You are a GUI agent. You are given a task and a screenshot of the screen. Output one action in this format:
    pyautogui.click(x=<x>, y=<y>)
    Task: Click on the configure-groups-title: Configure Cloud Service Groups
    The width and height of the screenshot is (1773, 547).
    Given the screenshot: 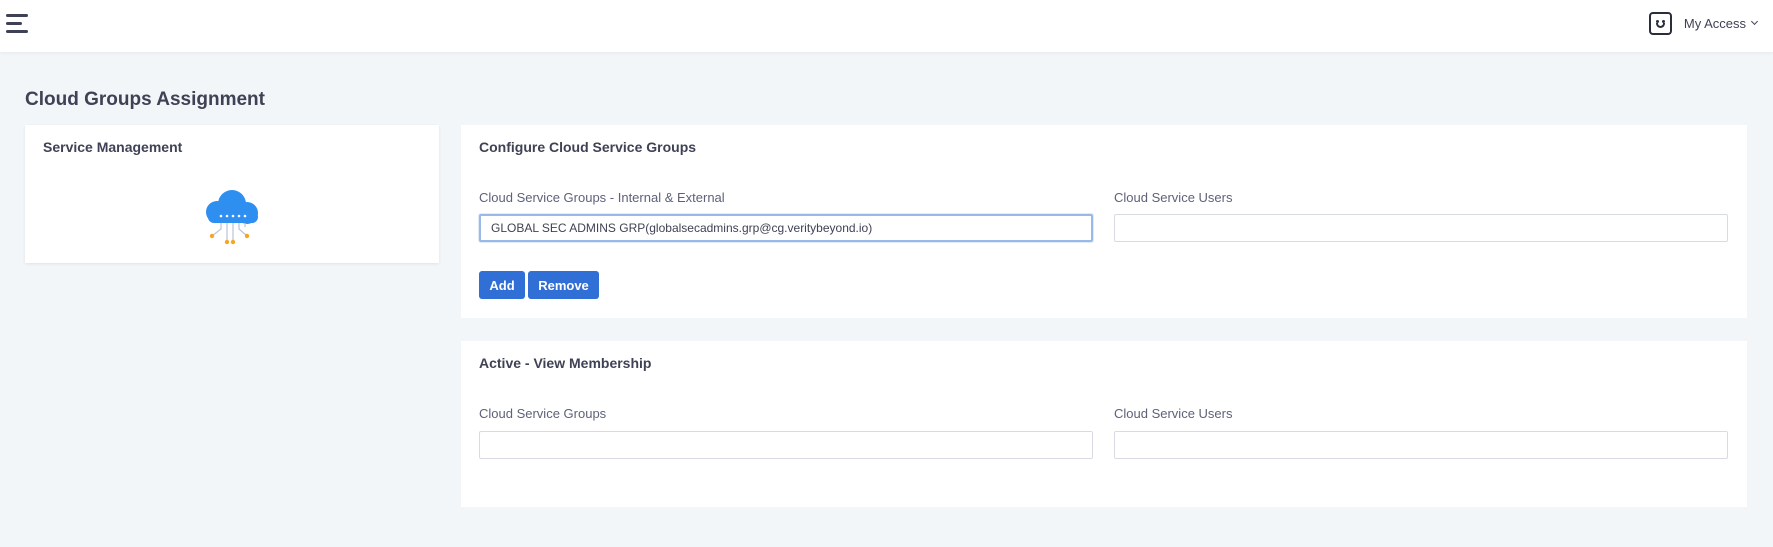 What is the action you would take?
    pyautogui.click(x=588, y=147)
    